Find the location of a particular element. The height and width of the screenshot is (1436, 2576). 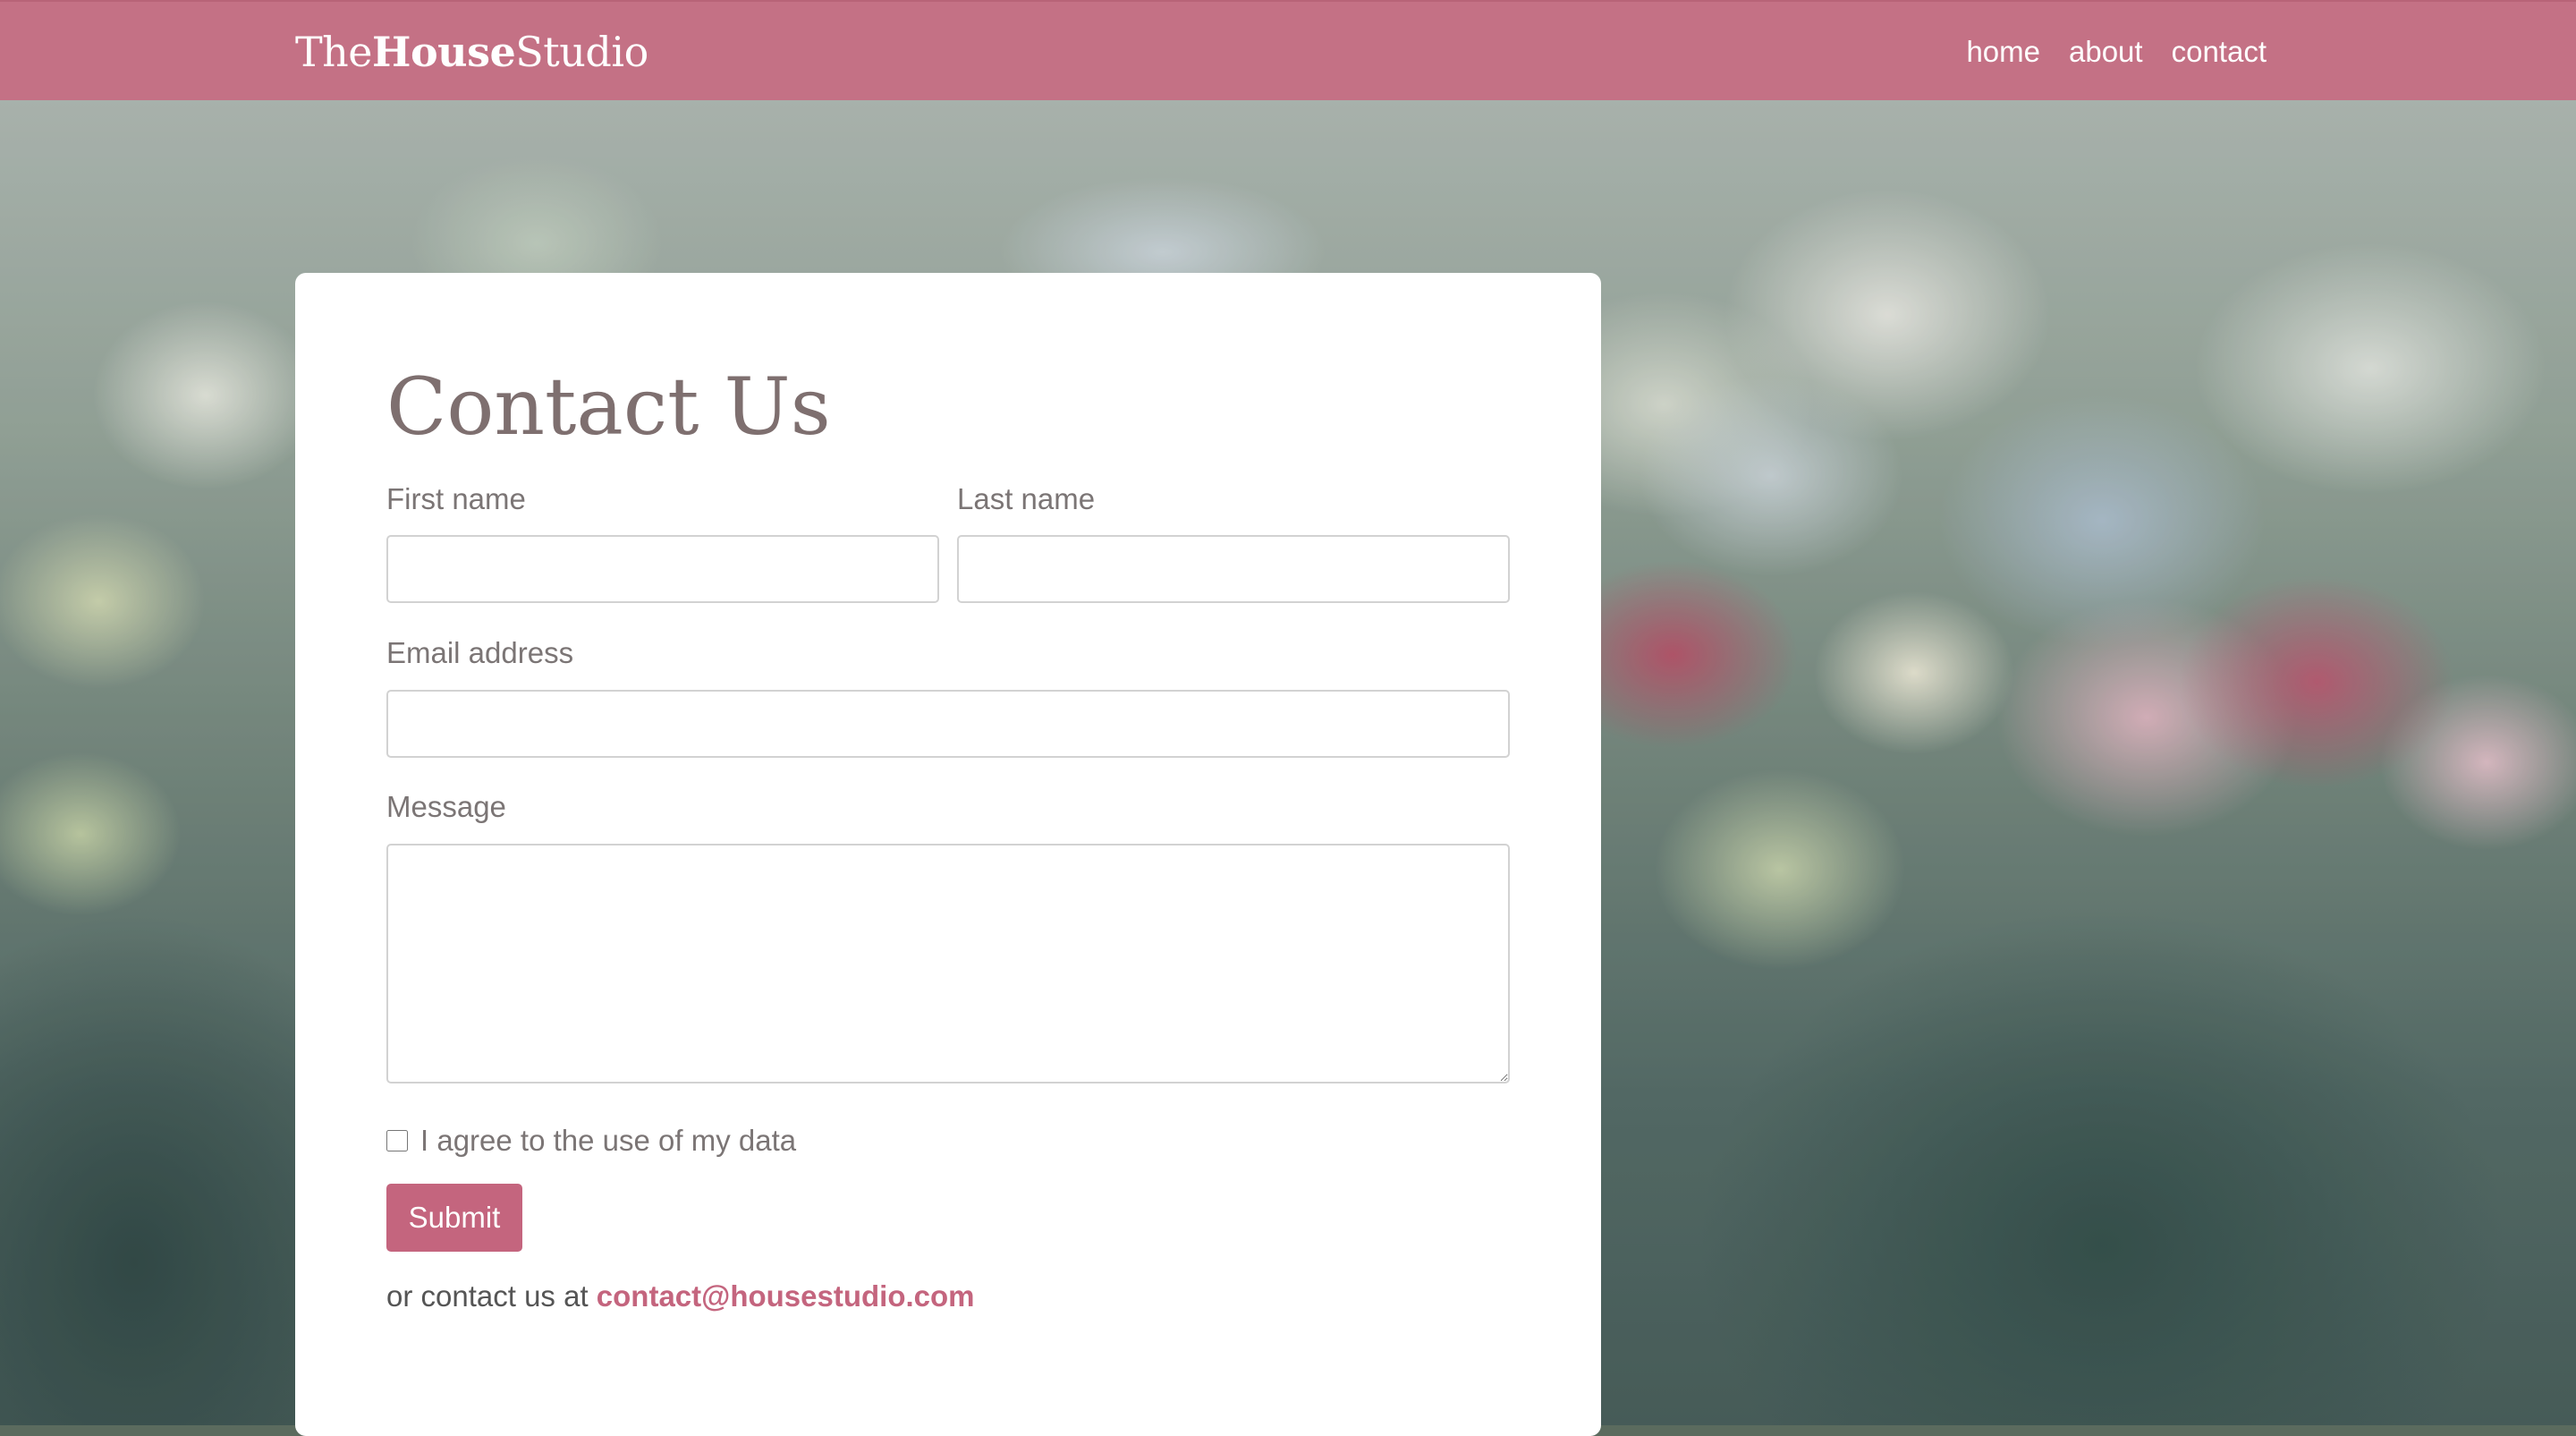

consent-row: I agree to the use of my data is located at coordinates (591, 1141).